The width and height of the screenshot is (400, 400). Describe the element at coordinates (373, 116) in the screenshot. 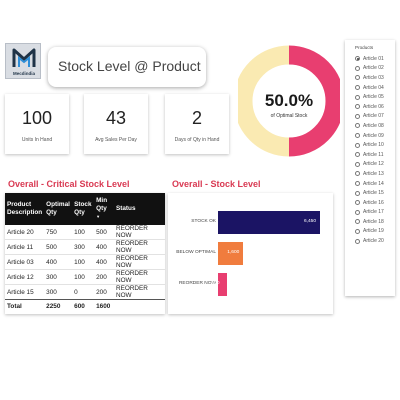

I see `slicer-item-label: Article 07` at that location.